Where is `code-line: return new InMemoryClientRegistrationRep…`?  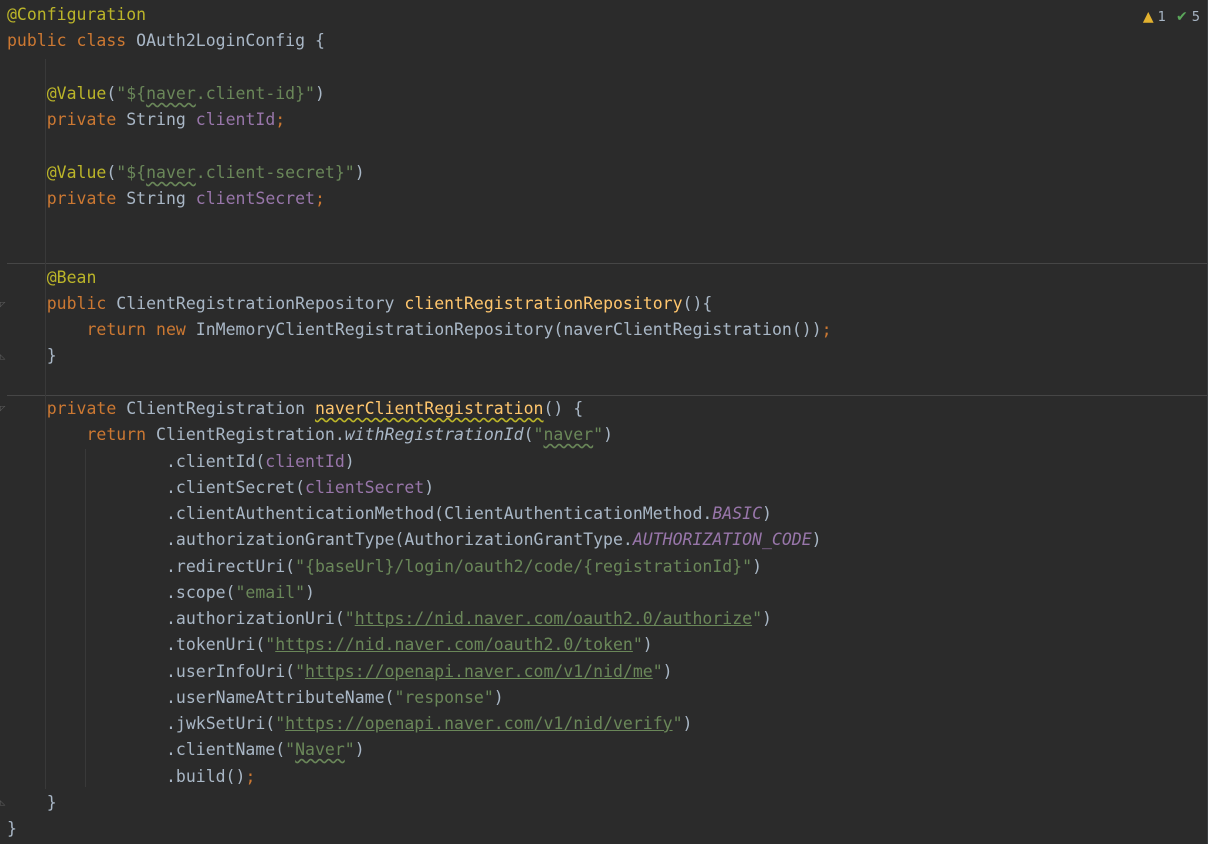 code-line: return new InMemoryClientRegistrationRep… is located at coordinates (419, 330).